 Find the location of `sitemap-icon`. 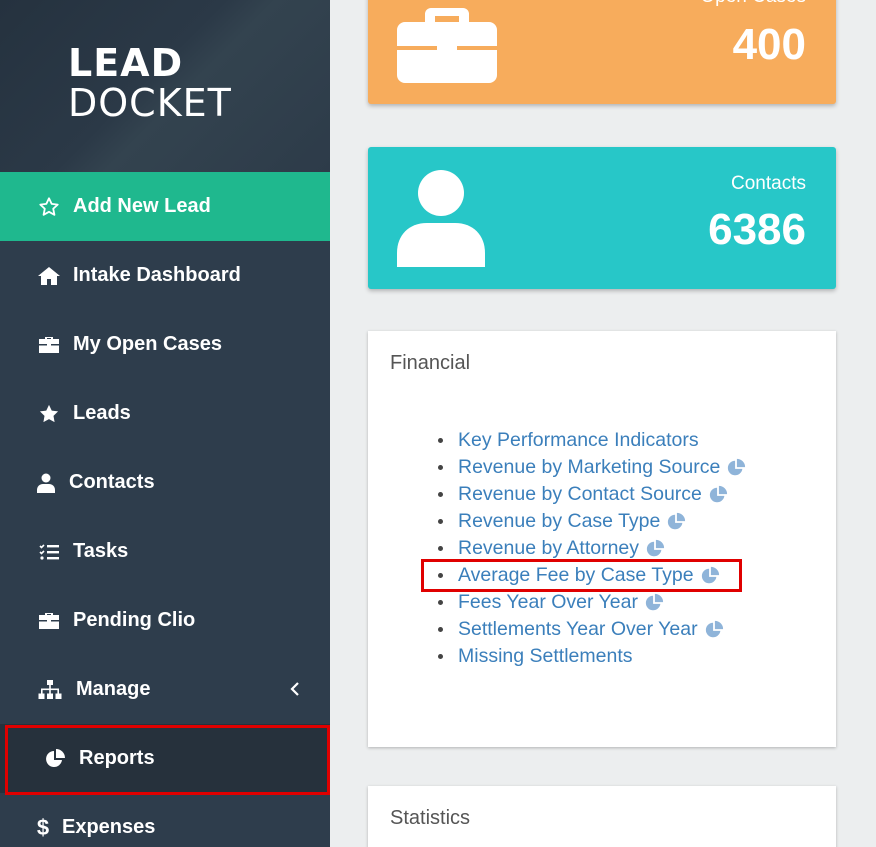

sitemap-icon is located at coordinates (50, 689).